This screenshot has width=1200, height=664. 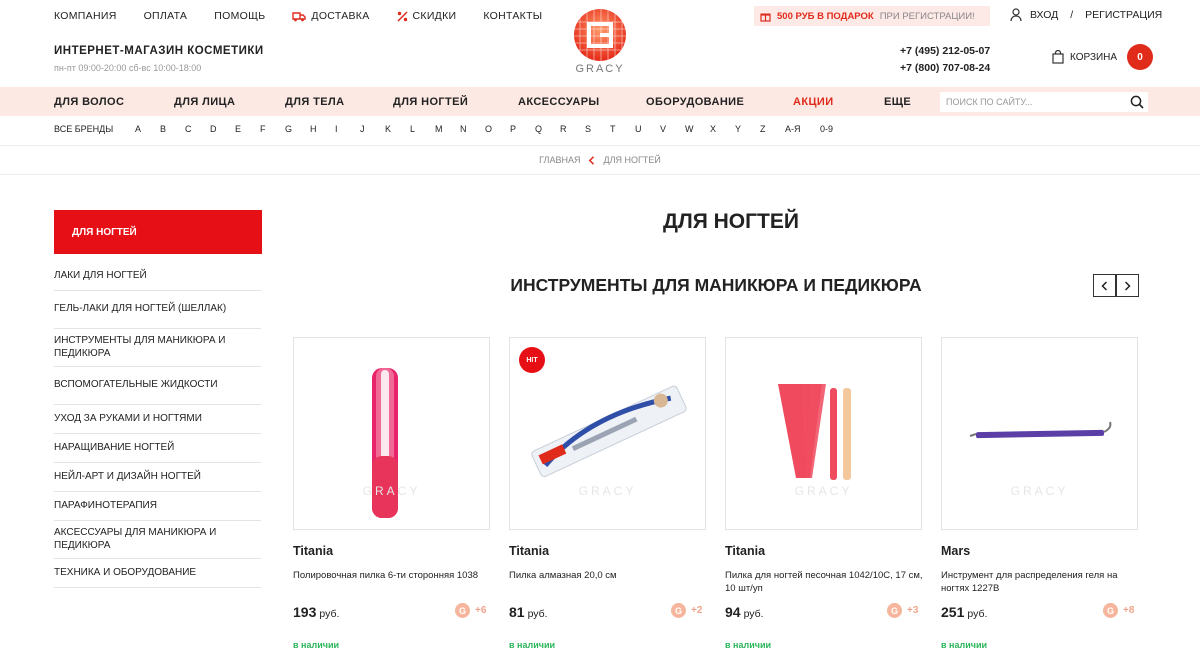 What do you see at coordinates (157, 506) in the screenshot?
I see `sidebar-item-paraffin: ПАРАФИНОТЕРАПИЯ` at bounding box center [157, 506].